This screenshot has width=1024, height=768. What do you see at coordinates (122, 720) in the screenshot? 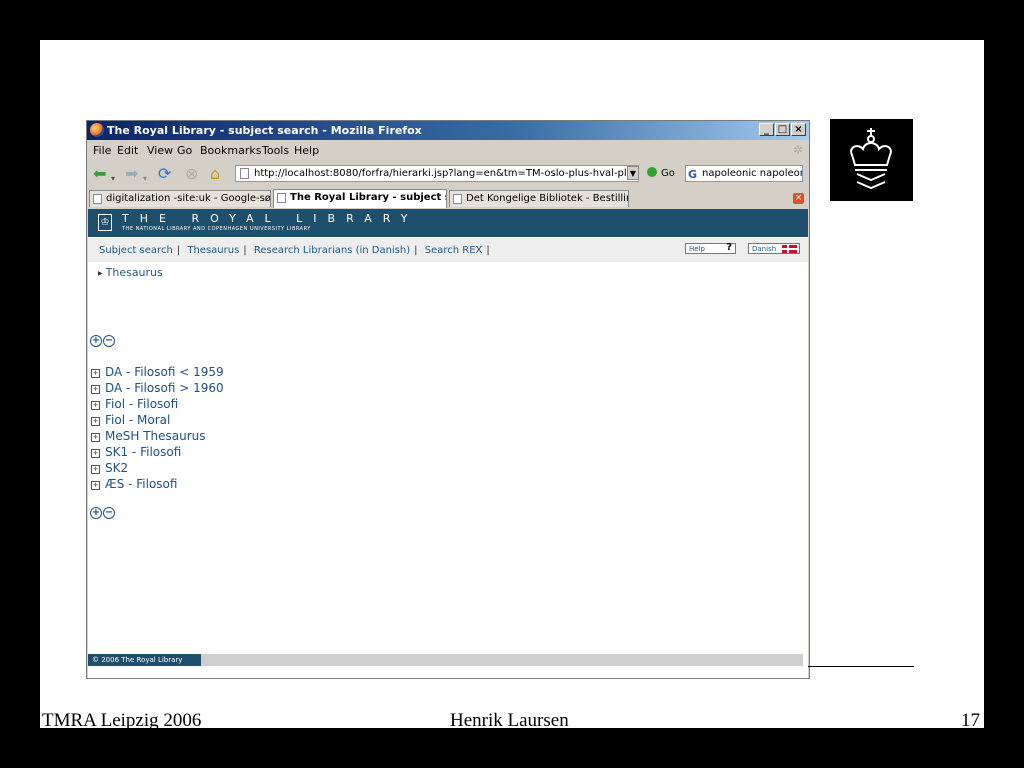
I see `footer-conference: TMRA Leipzig 2006` at bounding box center [122, 720].